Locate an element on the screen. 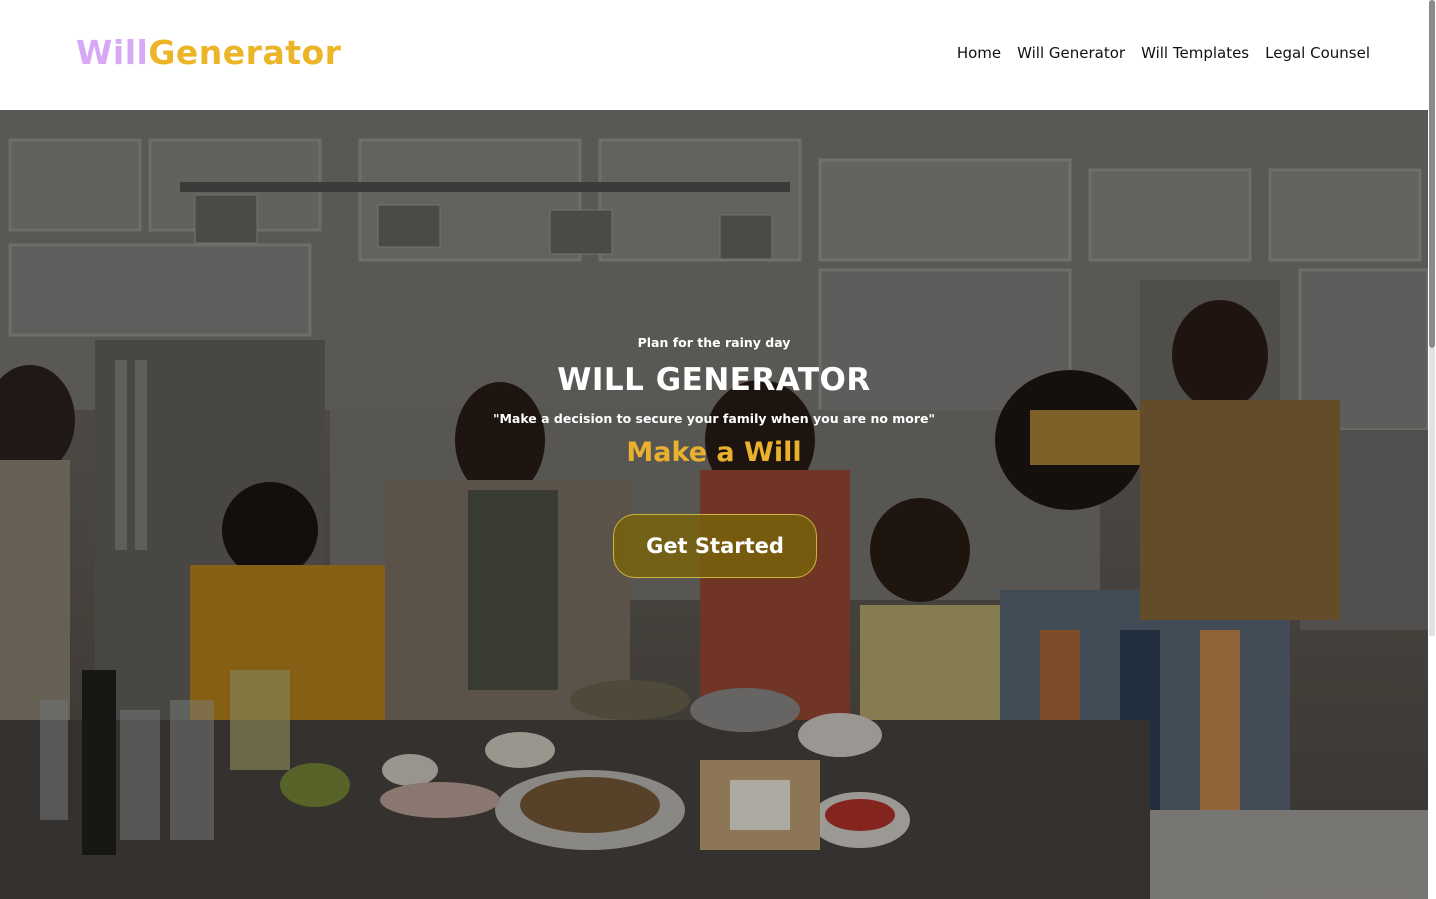  scrollbar-track-lower is located at coordinates (1432, 492).